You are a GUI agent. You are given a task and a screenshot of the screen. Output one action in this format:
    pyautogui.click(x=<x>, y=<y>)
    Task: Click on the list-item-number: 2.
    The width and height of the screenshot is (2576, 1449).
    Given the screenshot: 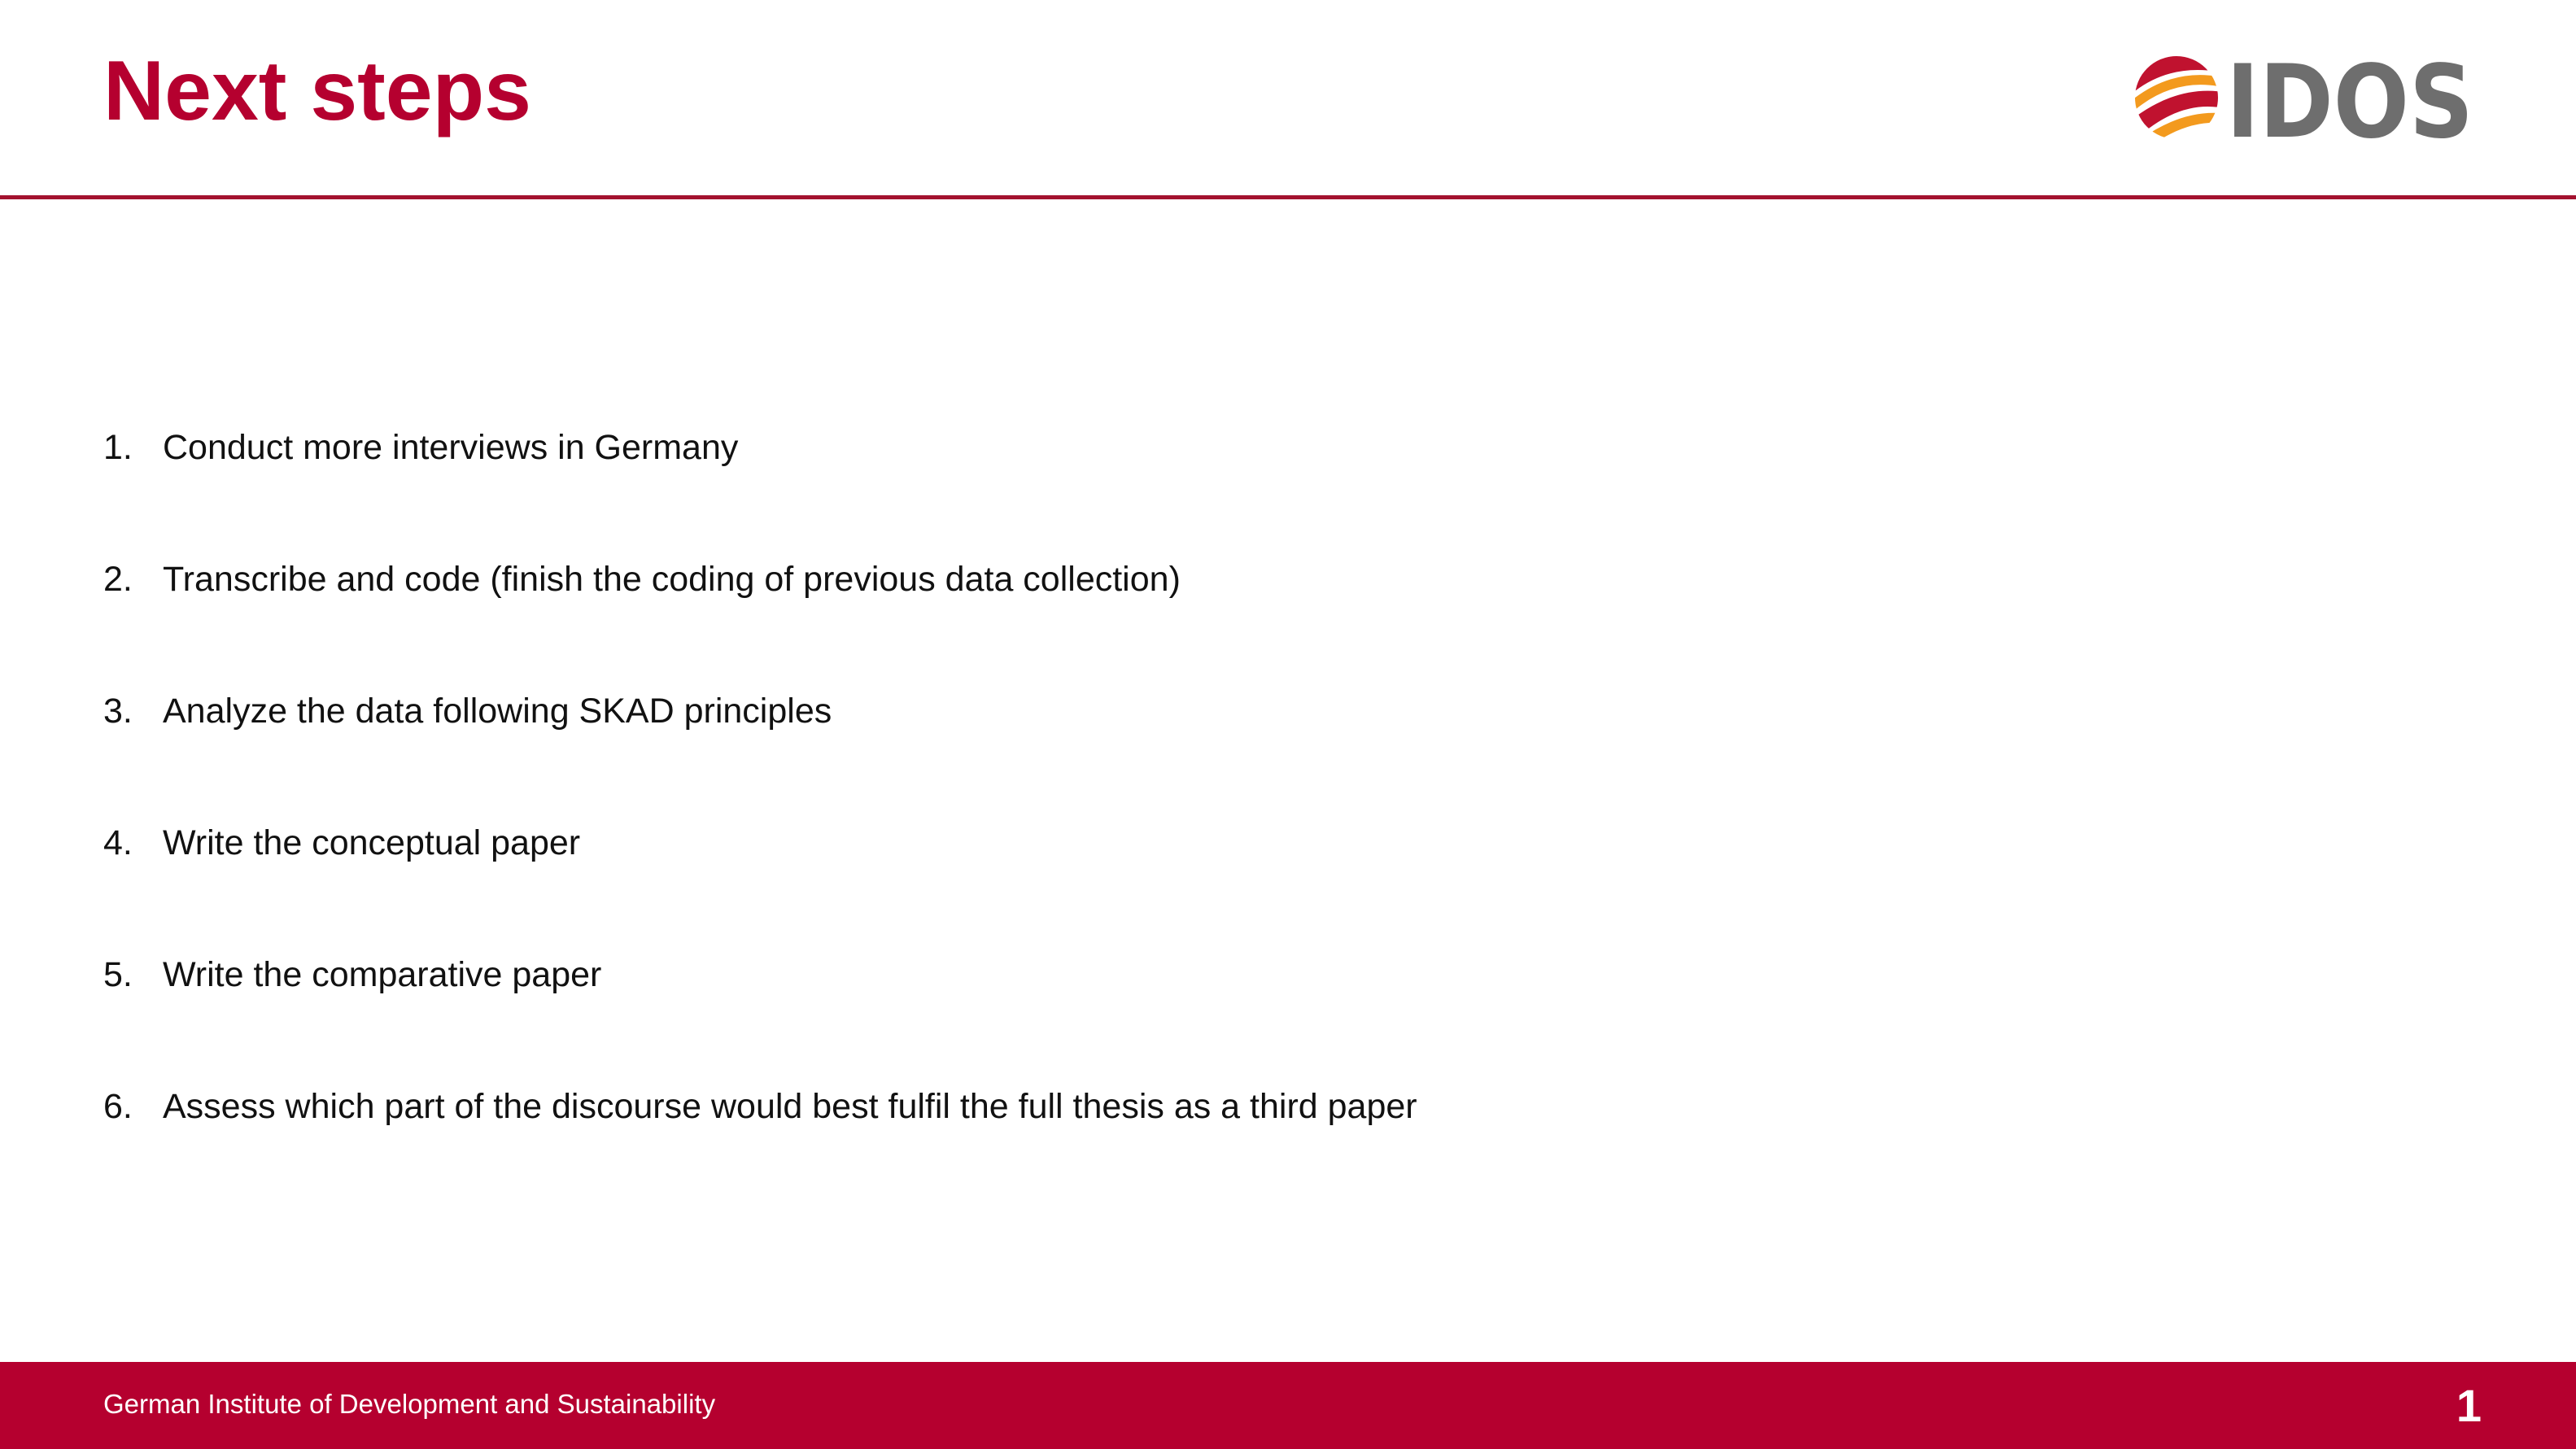 What is the action you would take?
    pyautogui.click(x=118, y=579)
    